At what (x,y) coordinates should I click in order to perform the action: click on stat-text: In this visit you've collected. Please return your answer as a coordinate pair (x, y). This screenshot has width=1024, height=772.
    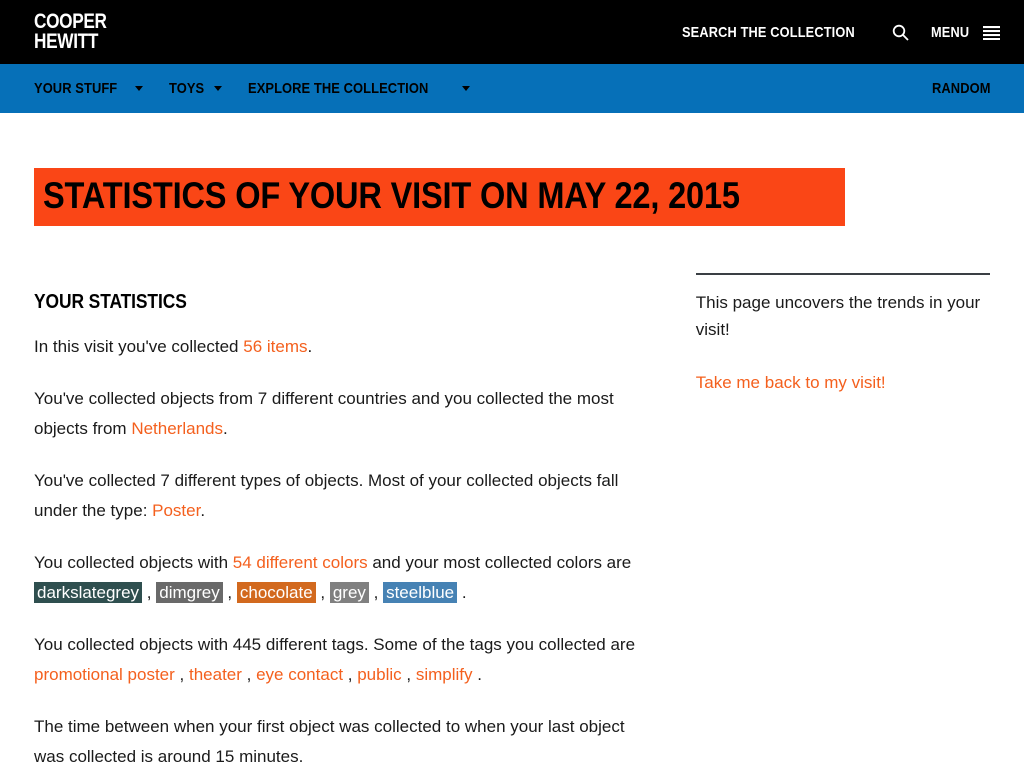
    Looking at the image, I should click on (139, 346).